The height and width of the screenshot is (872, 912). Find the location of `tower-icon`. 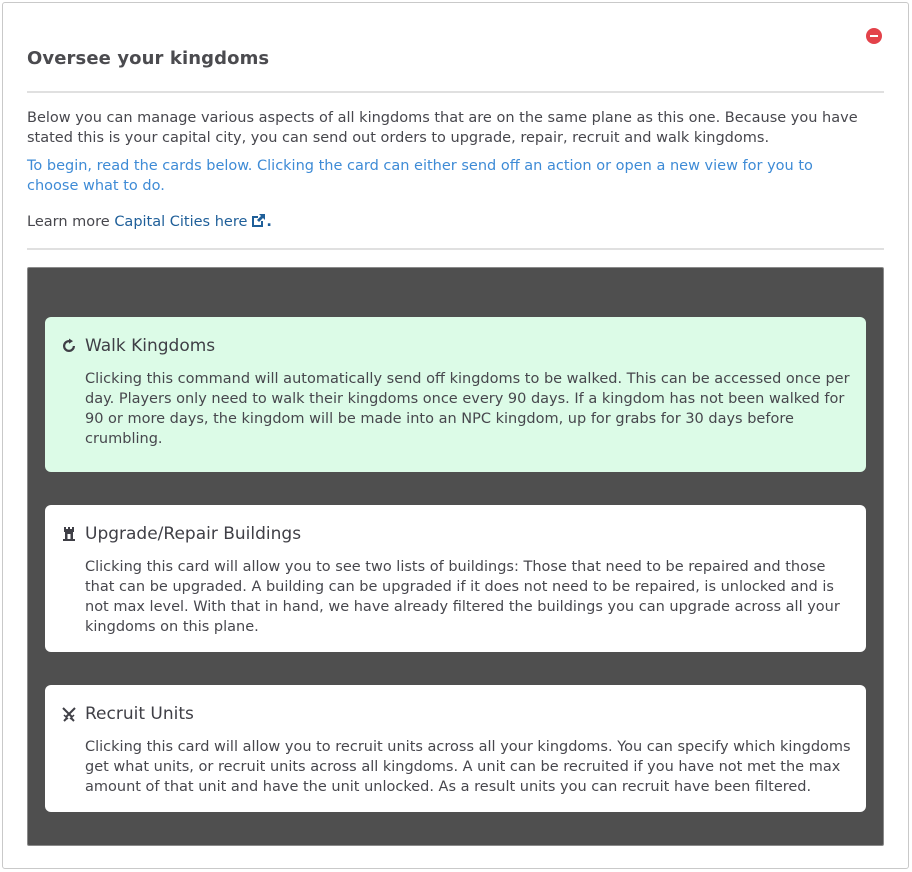

tower-icon is located at coordinates (69, 534).